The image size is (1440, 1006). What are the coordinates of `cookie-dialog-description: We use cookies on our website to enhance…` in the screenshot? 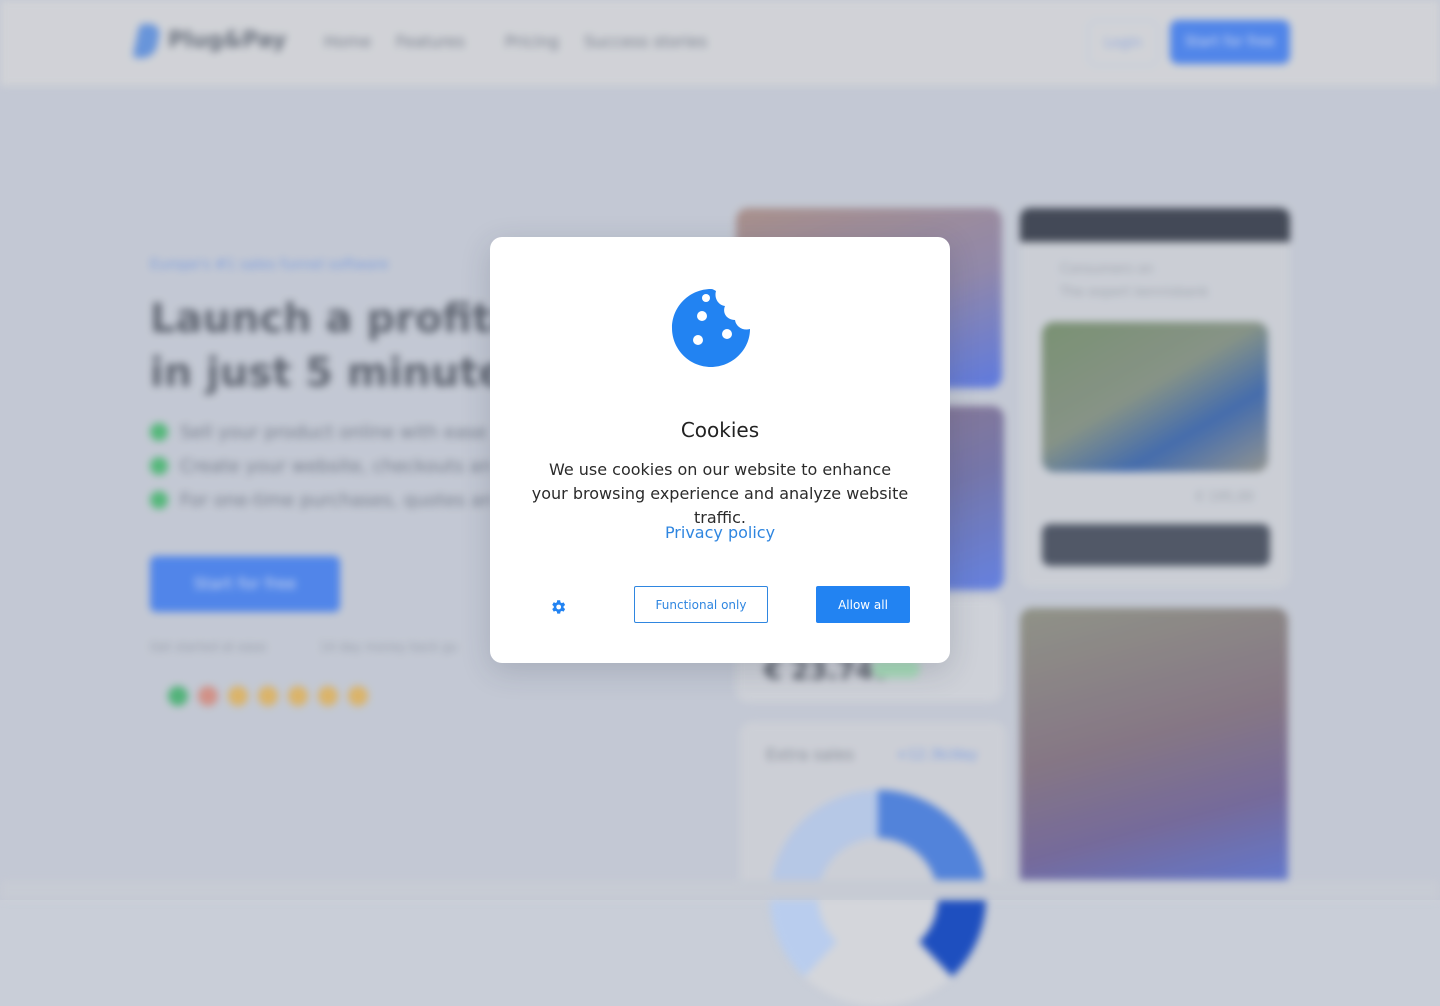 It's located at (720, 493).